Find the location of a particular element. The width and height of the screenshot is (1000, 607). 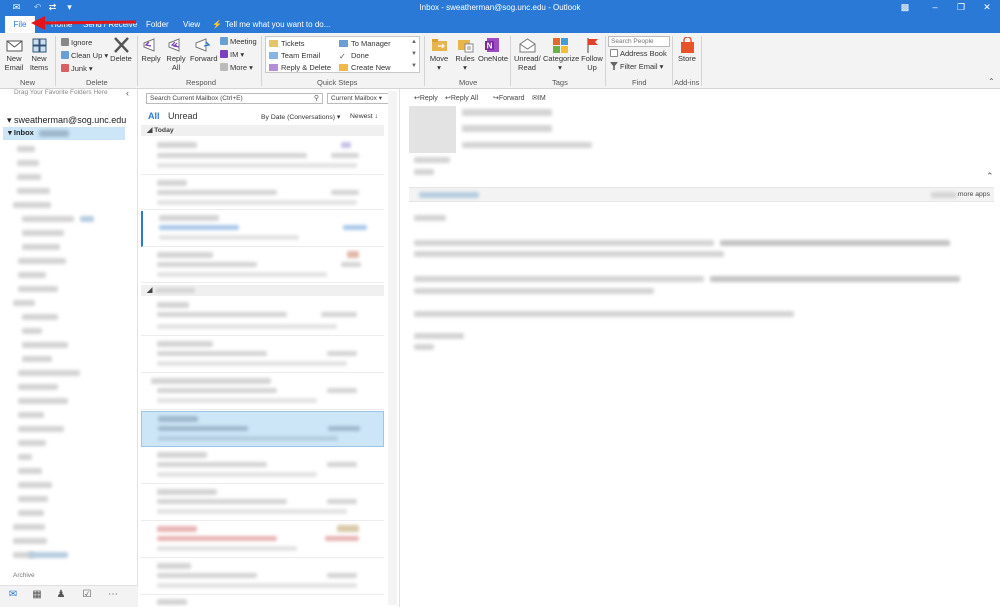

follow-up-button: Follow Up is located at coordinates (592, 54).